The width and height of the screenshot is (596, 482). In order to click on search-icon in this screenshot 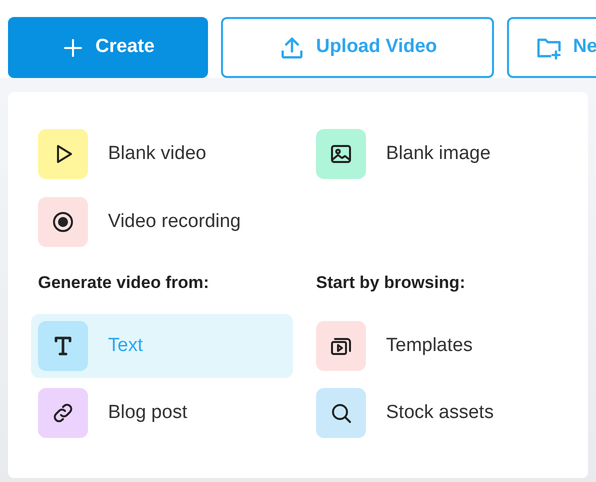, I will do `click(341, 413)`.